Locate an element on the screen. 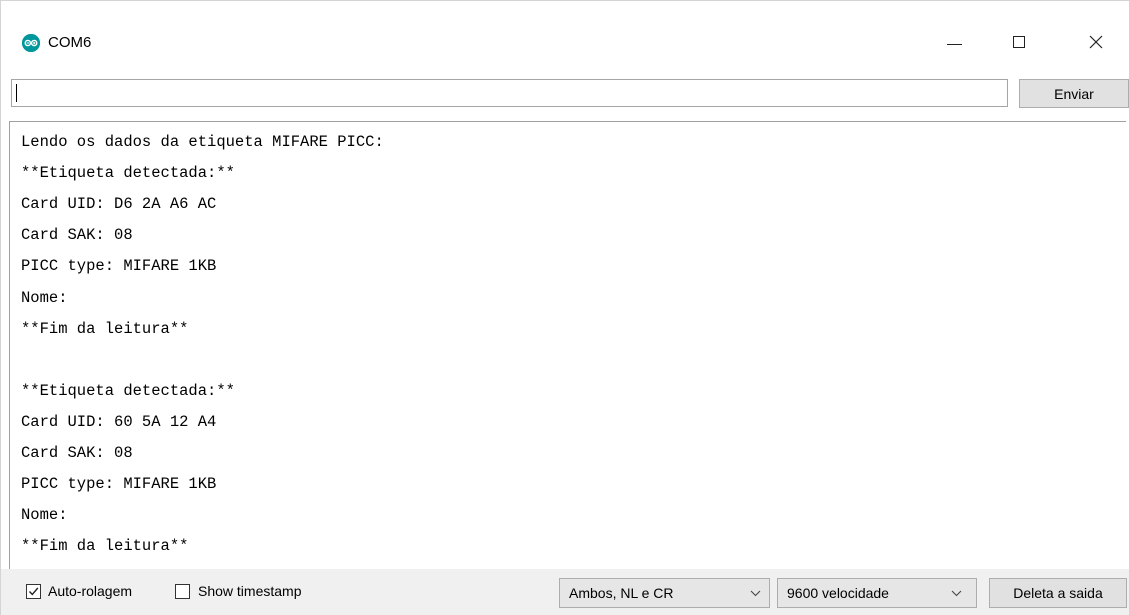 The height and width of the screenshot is (615, 1130). output-line: Card UID: D6 2A A6 AC is located at coordinates (119, 204).